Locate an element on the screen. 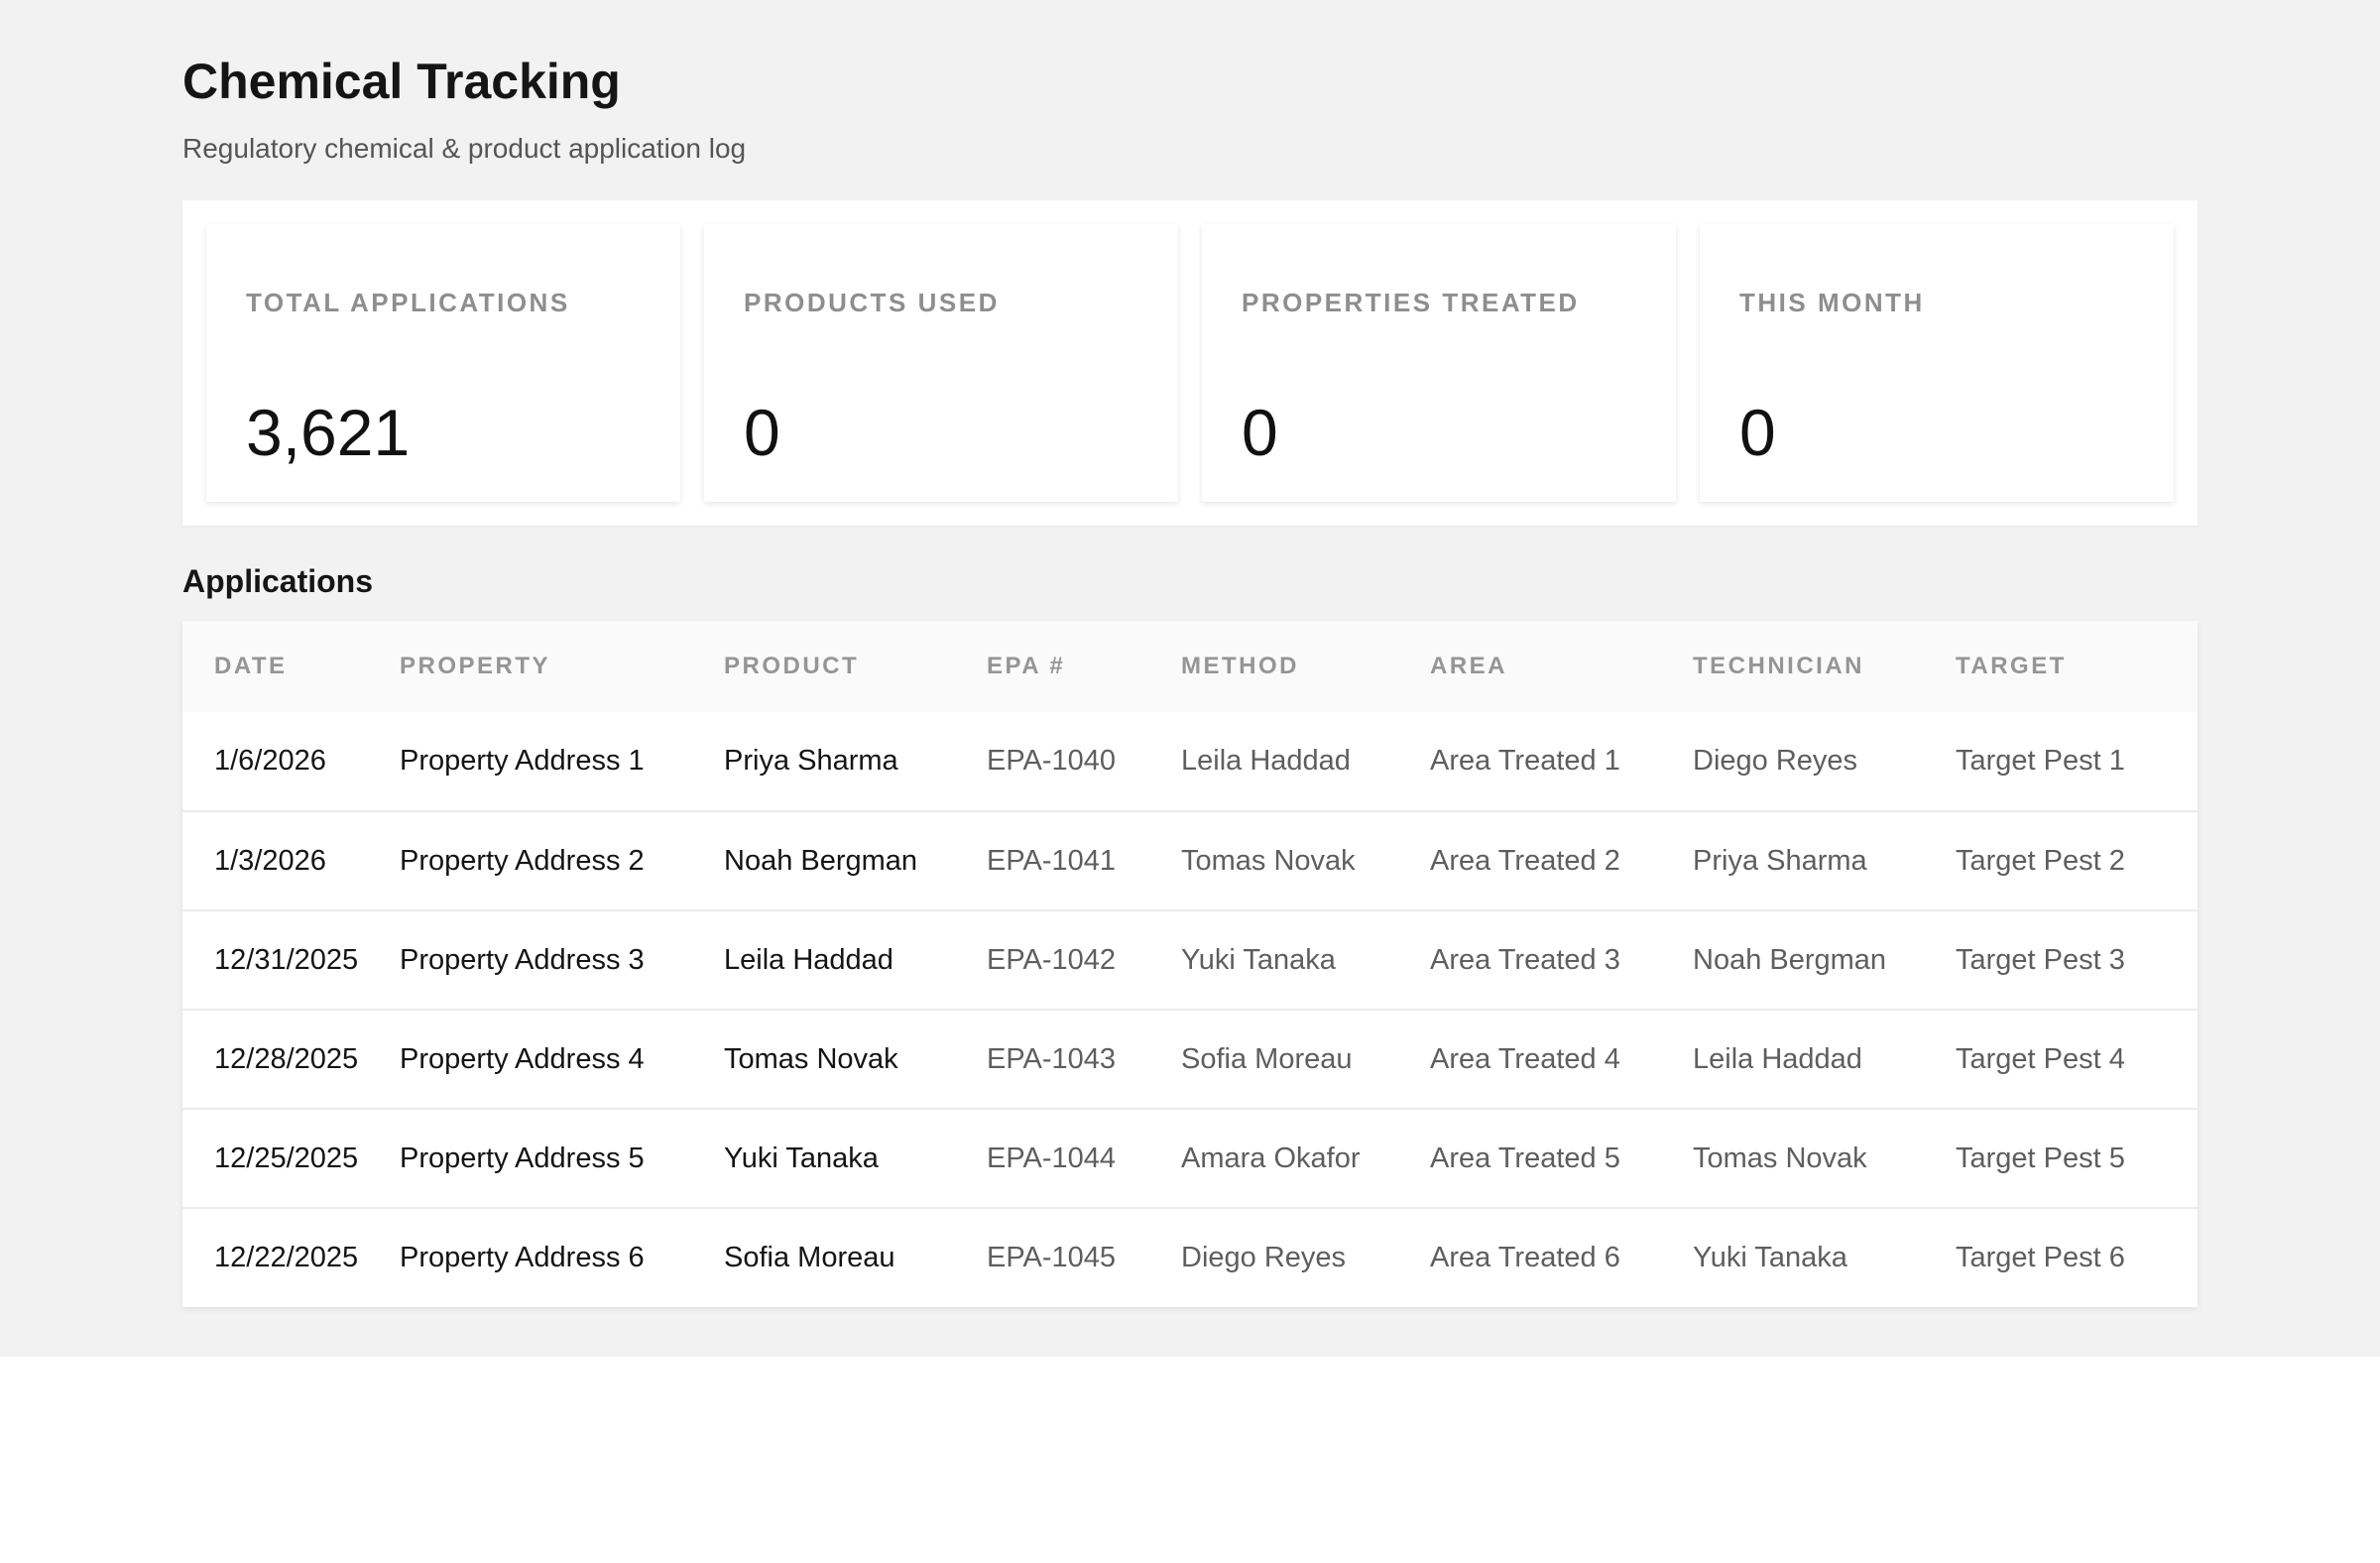 This screenshot has width=2380, height=1563. cell-epa: EPA-1040 is located at coordinates (1052, 761).